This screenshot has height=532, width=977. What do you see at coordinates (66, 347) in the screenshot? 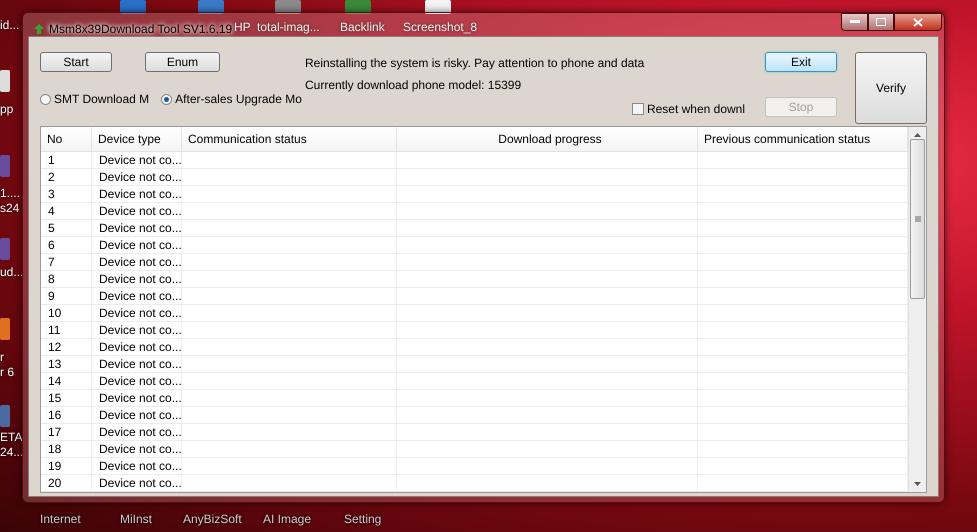
I see `table-cell: 12` at bounding box center [66, 347].